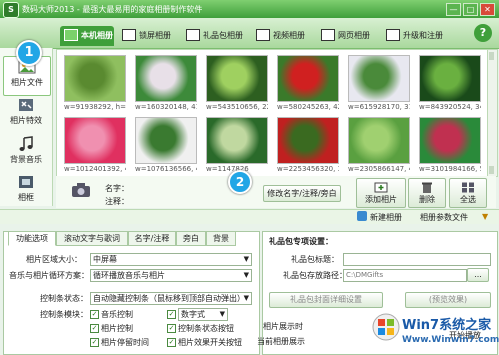 The width and height of the screenshot is (499, 355). Describe the element at coordinates (94, 342) in the screenshot. I see `photo-duration-checkbox: ✓` at that location.